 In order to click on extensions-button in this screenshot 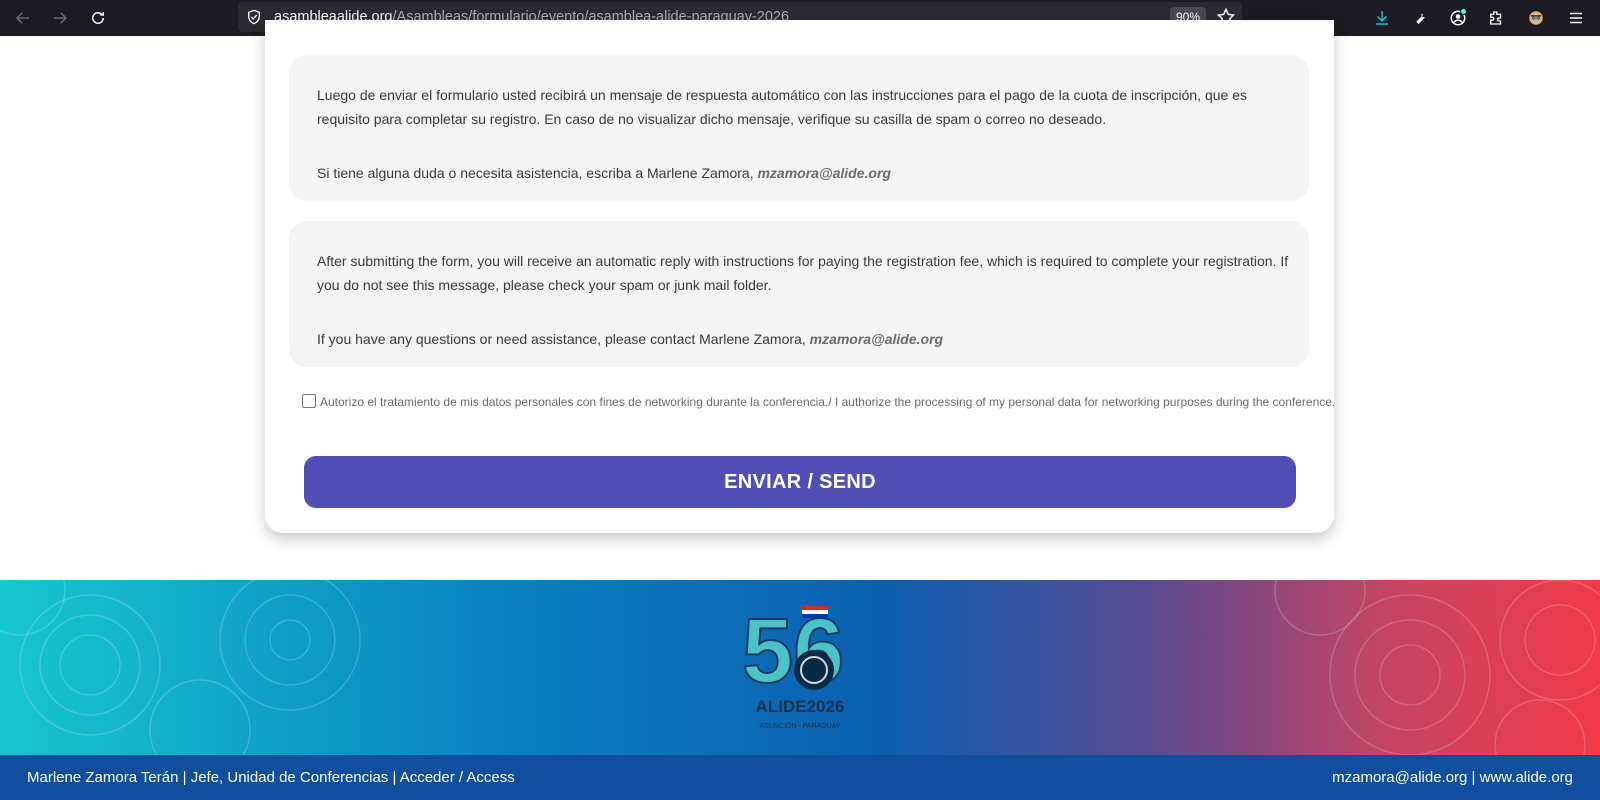, I will do `click(1496, 18)`.